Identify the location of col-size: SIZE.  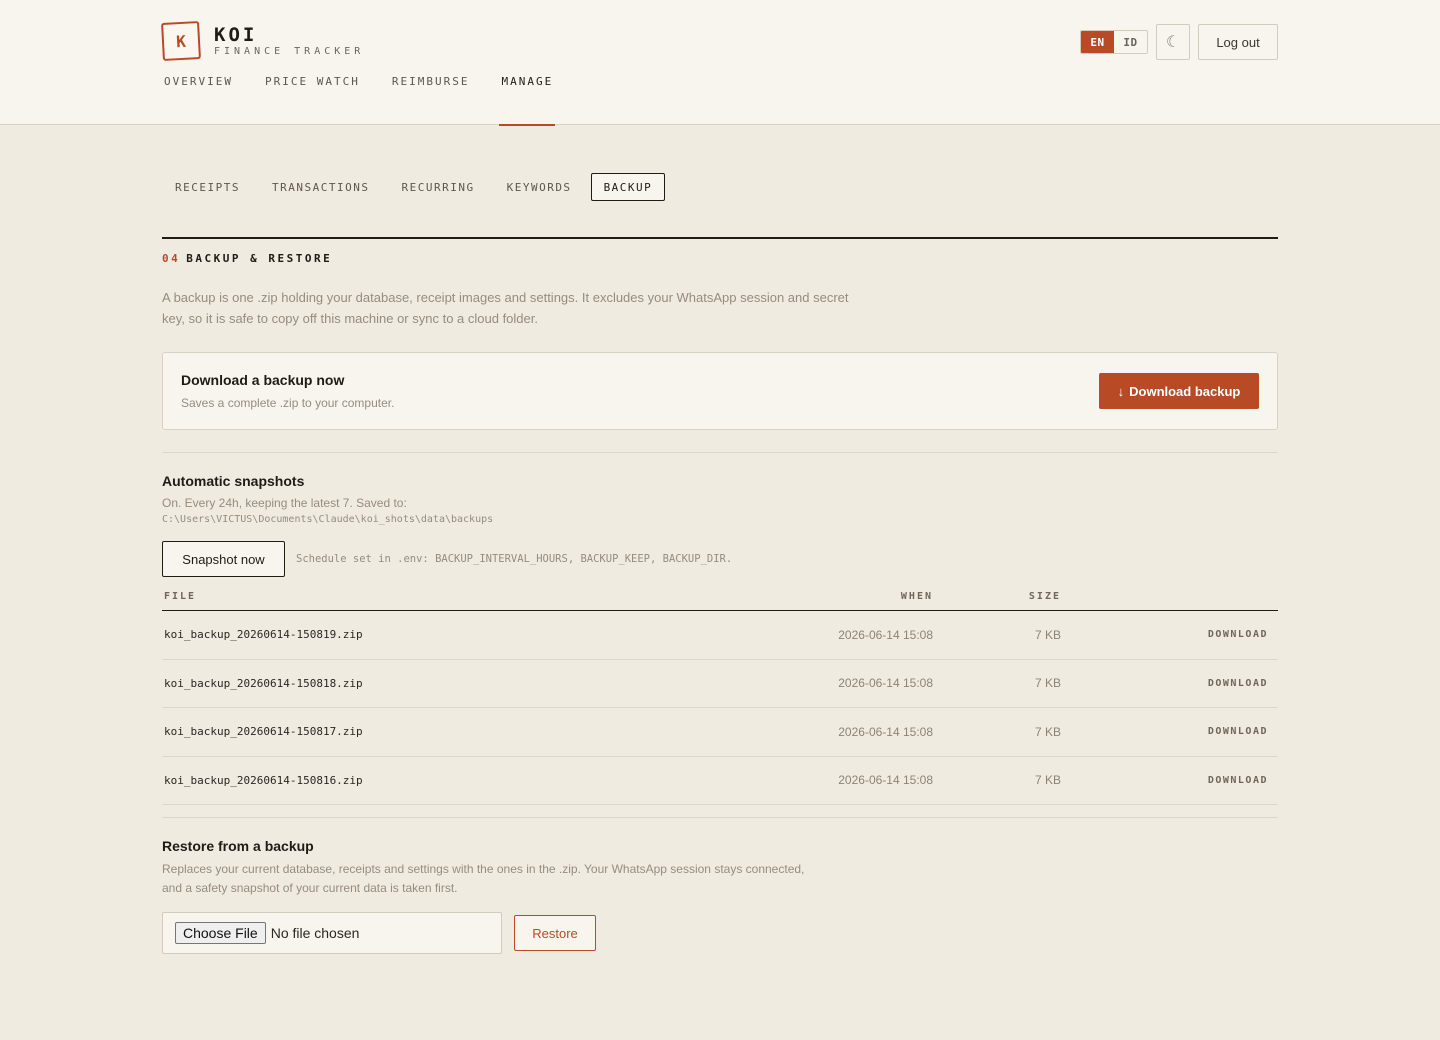
(999, 601).